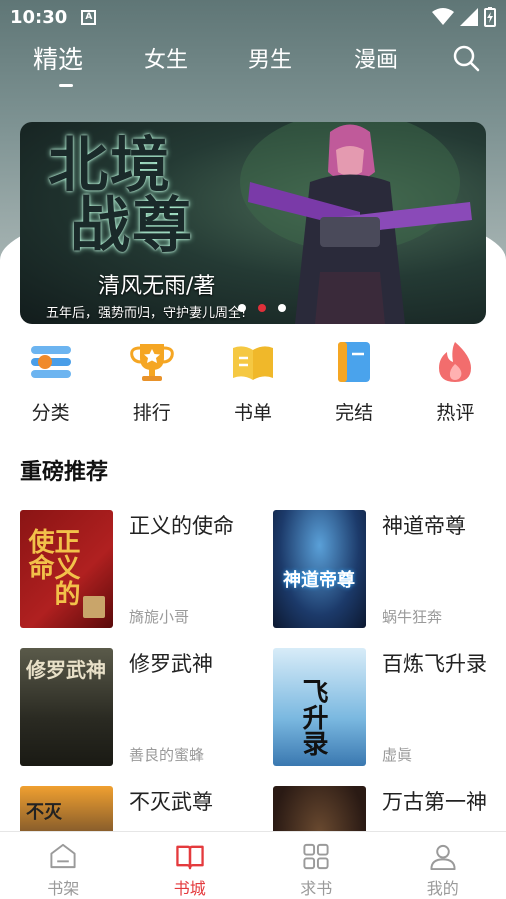 This screenshot has height=899, width=506. I want to click on nav-bookshelf: 书架, so click(63, 865).